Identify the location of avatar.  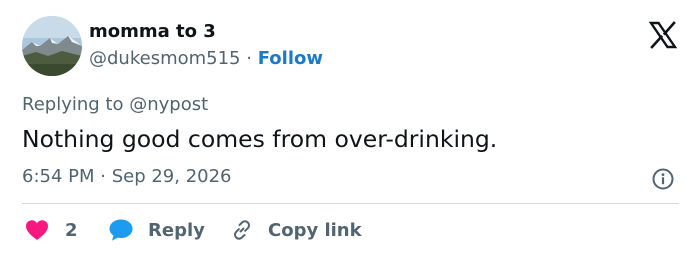
(52, 46).